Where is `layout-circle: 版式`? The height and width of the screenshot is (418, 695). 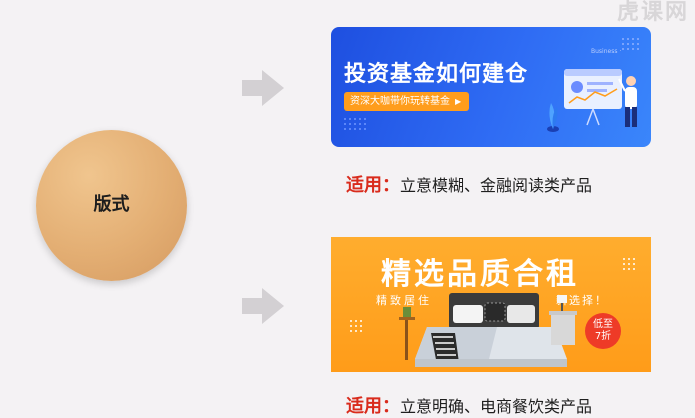 layout-circle: 版式 is located at coordinates (111, 205).